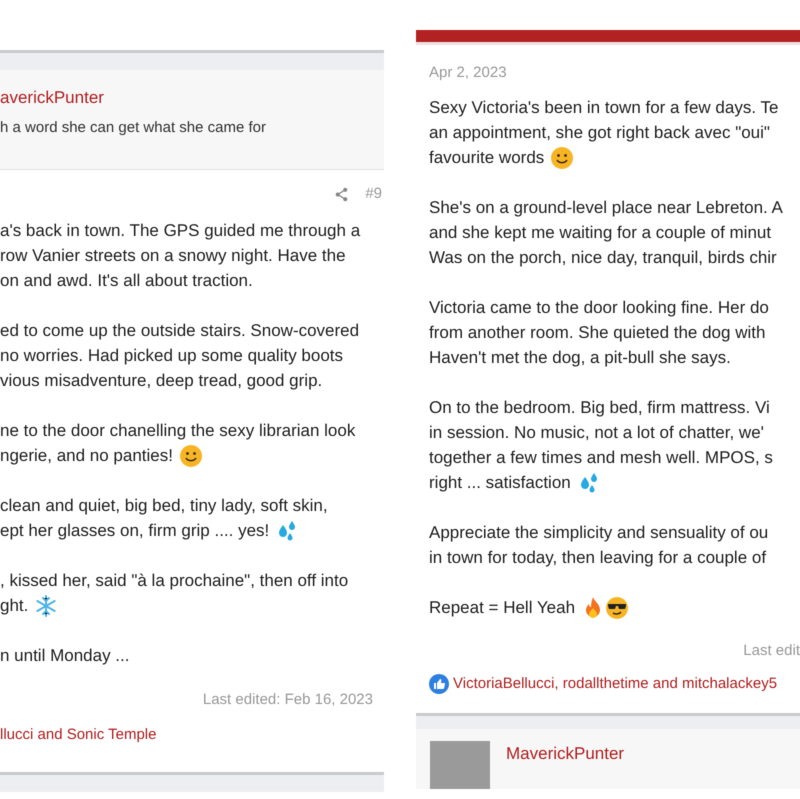 Image resolution: width=800 pixels, height=799 pixels. Describe the element at coordinates (86, 455) in the screenshot. I see `body-text: ngerie, and no panties!` at that location.